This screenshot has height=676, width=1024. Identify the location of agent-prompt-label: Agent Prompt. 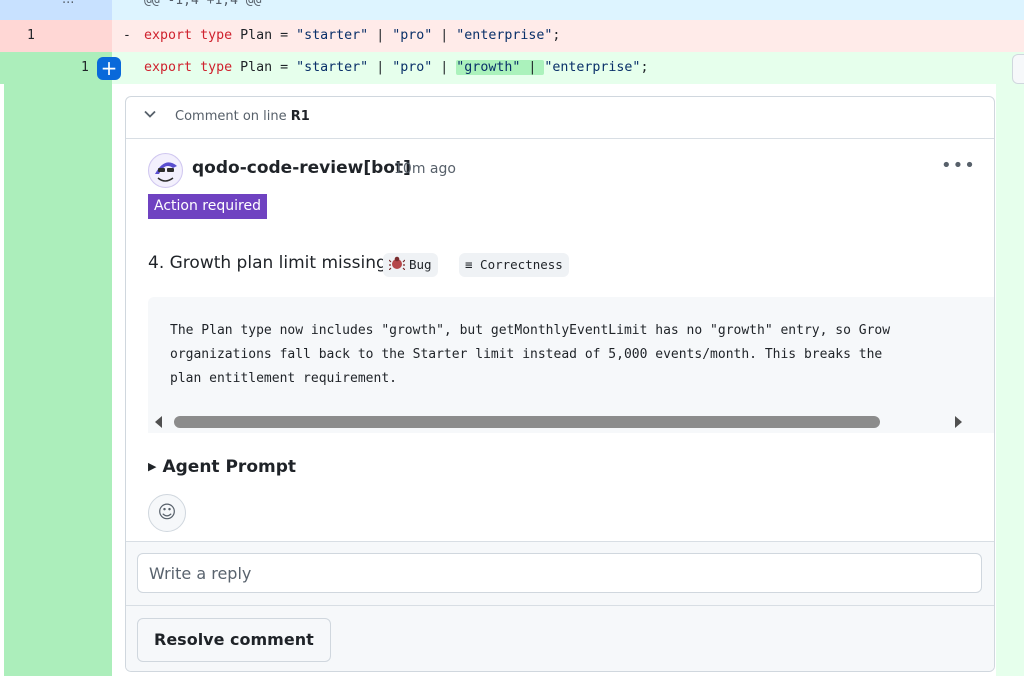
(229, 467).